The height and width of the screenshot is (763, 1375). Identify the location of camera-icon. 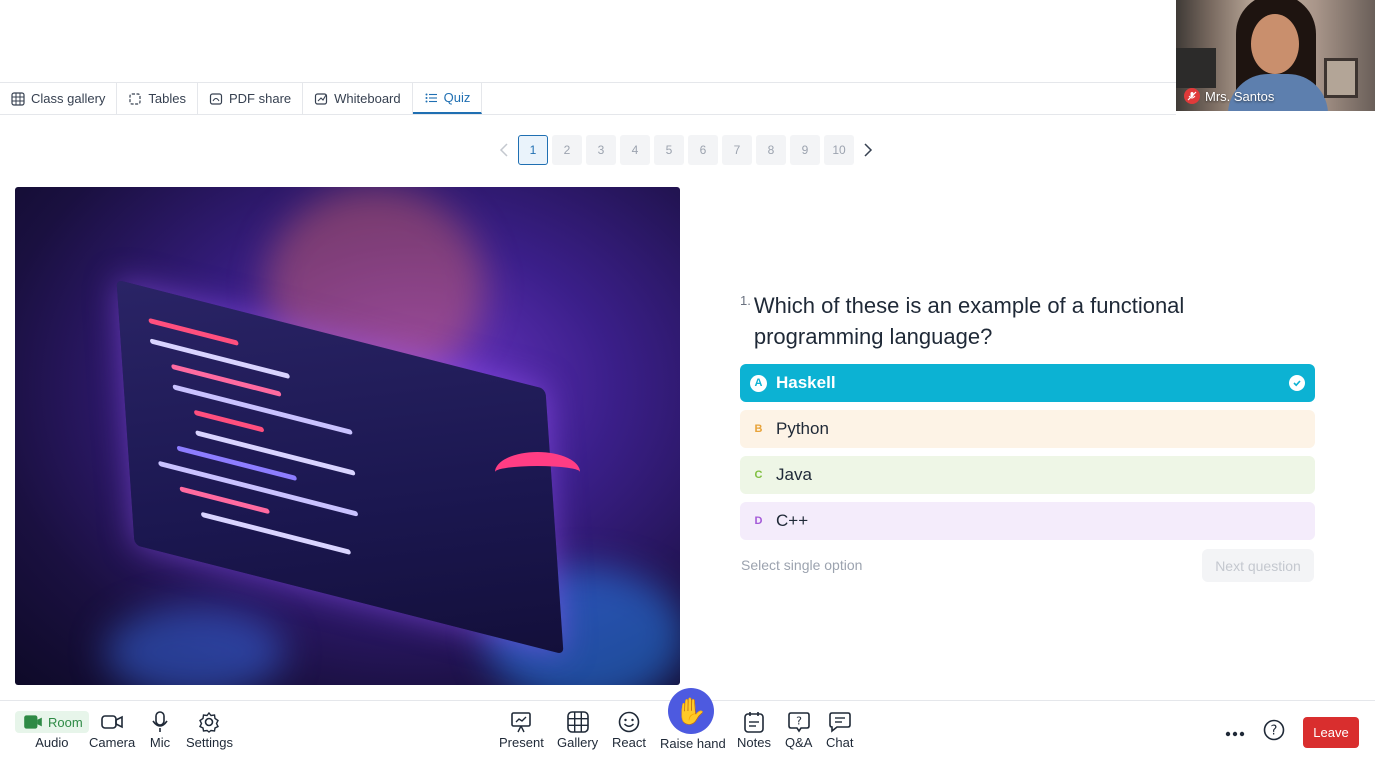
(112, 722).